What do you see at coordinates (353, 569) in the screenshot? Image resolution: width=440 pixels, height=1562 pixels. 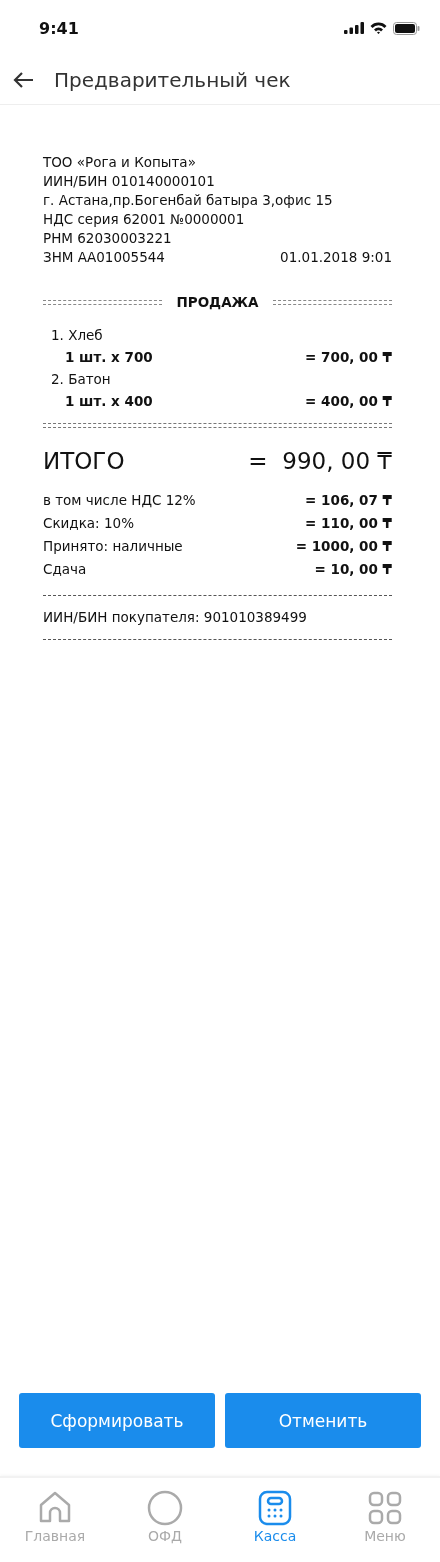 I see `detail-value: = 10, 00 ₸` at bounding box center [353, 569].